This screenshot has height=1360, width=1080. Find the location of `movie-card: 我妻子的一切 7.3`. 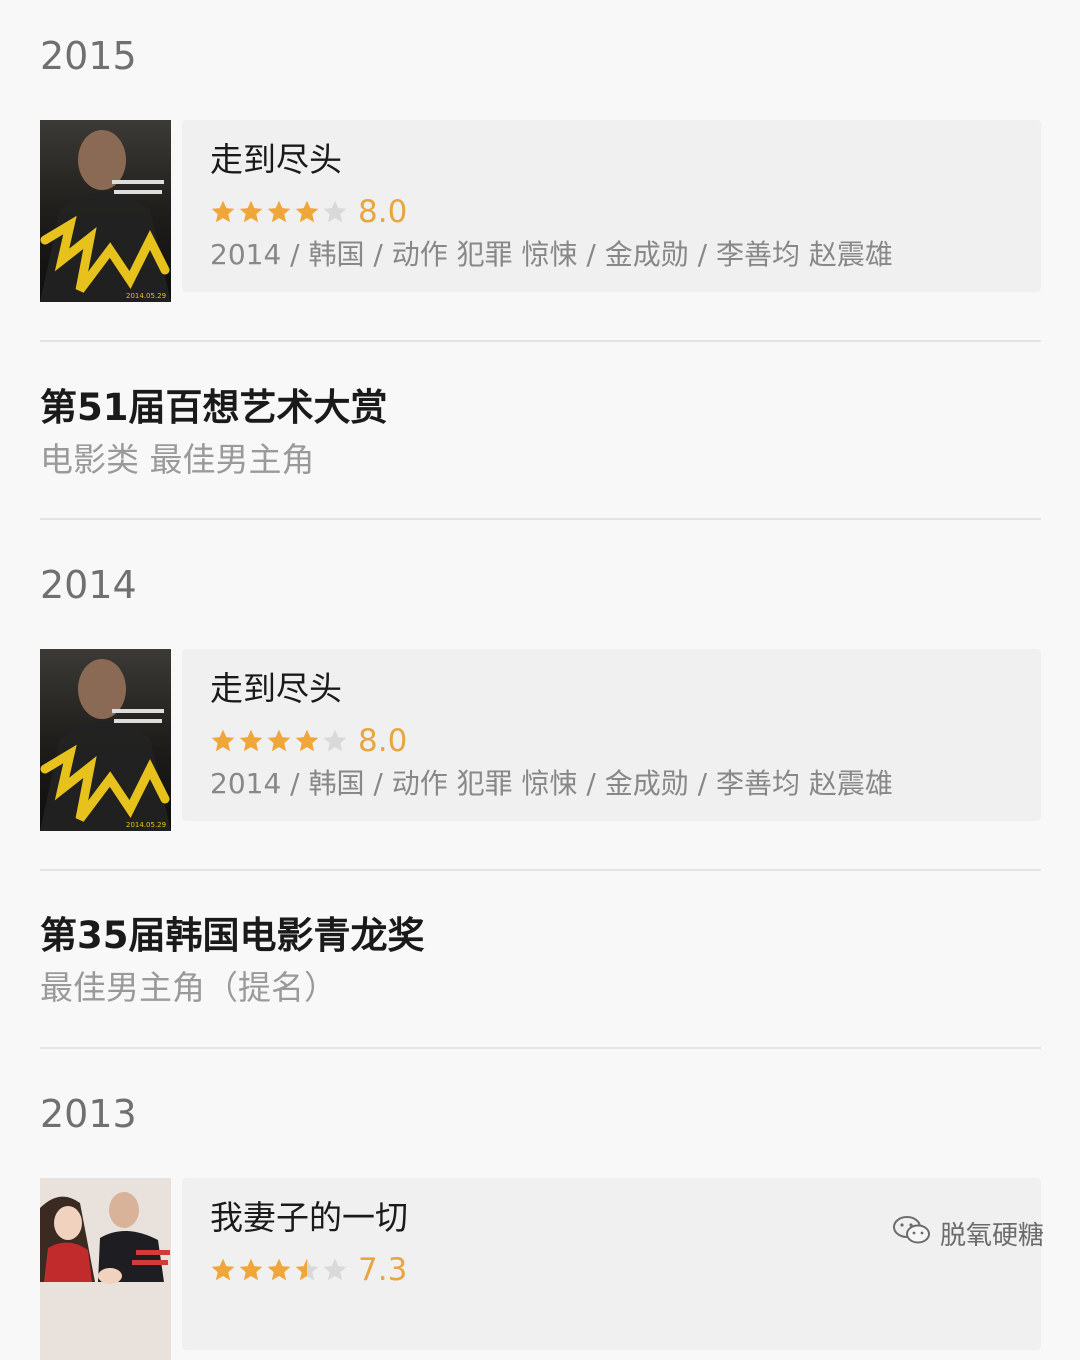

movie-card: 我妻子的一切 7.3 is located at coordinates (540, 1269).